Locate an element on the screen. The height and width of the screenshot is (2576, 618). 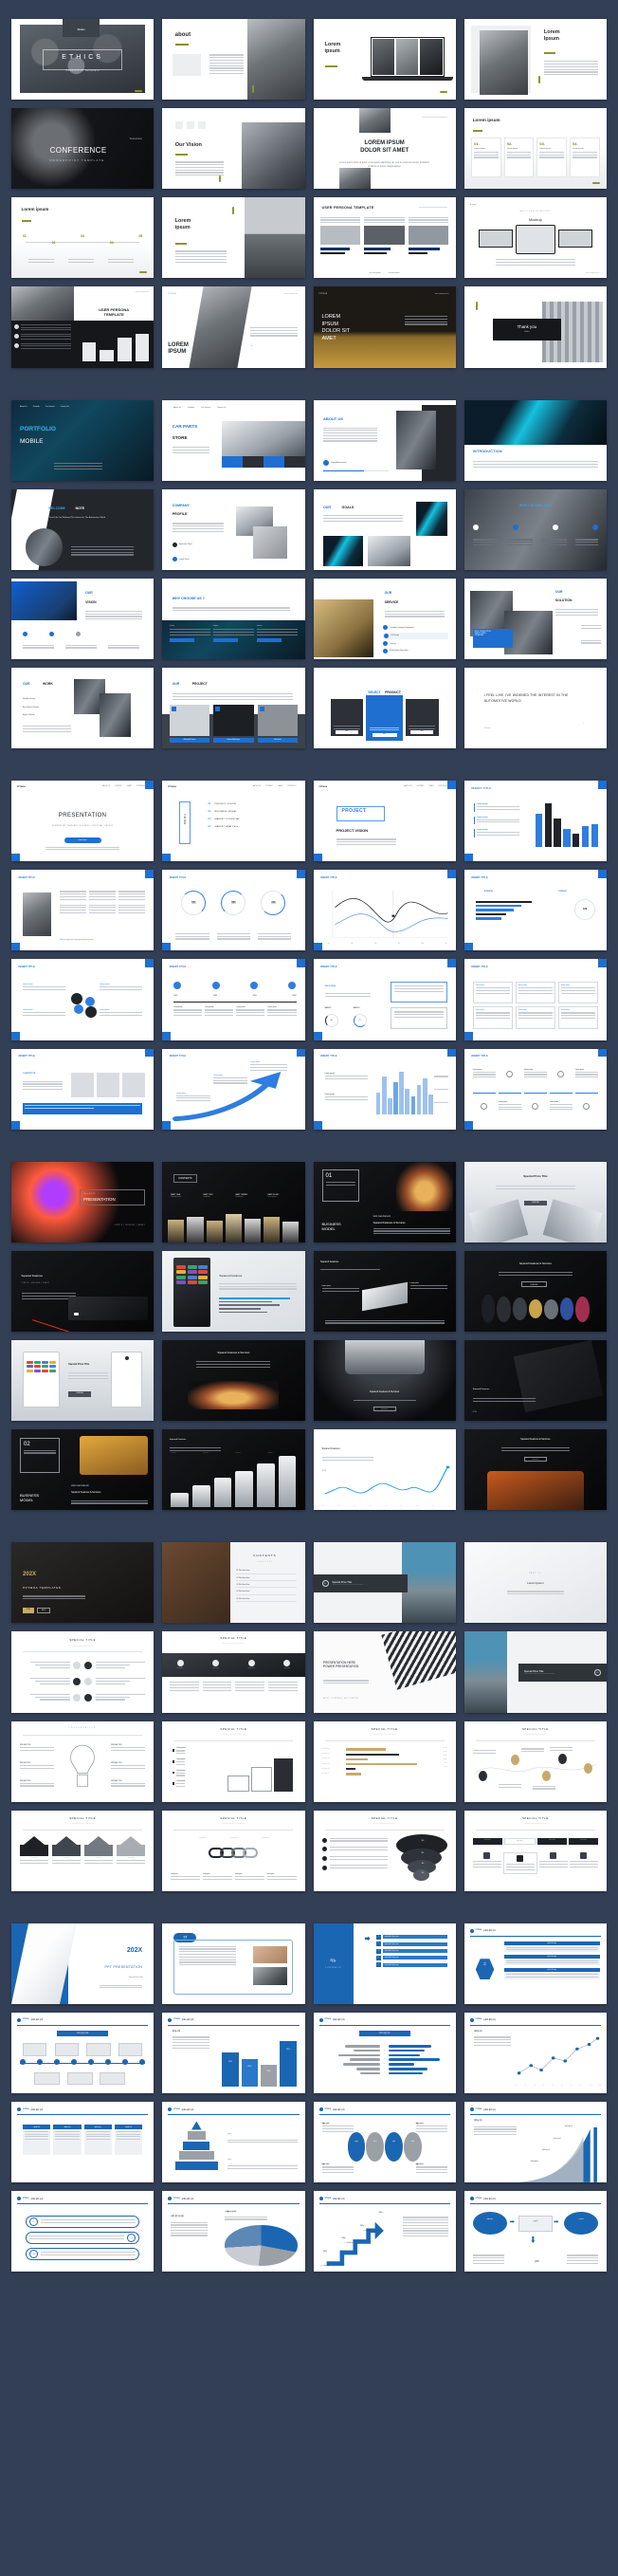
slide-select-product: SELECT PRODUCT BUY BUY BUY is located at coordinates (384, 708).